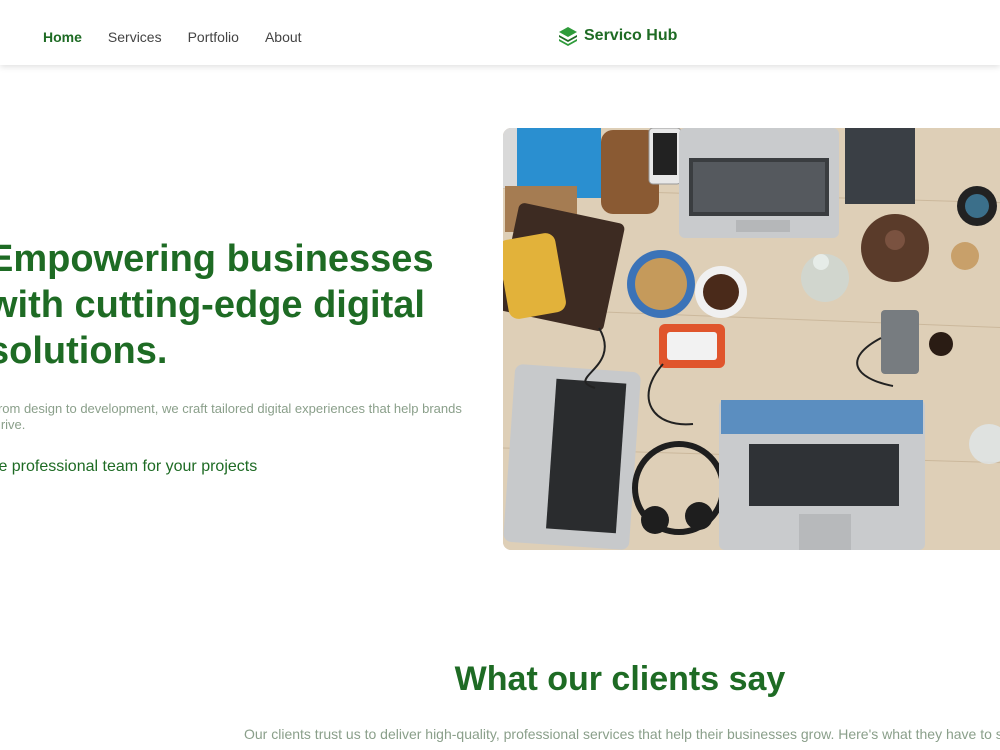 This screenshot has width=1000, height=750. Describe the element at coordinates (135, 37) in the screenshot. I see `nav-link-services: Services` at that location.